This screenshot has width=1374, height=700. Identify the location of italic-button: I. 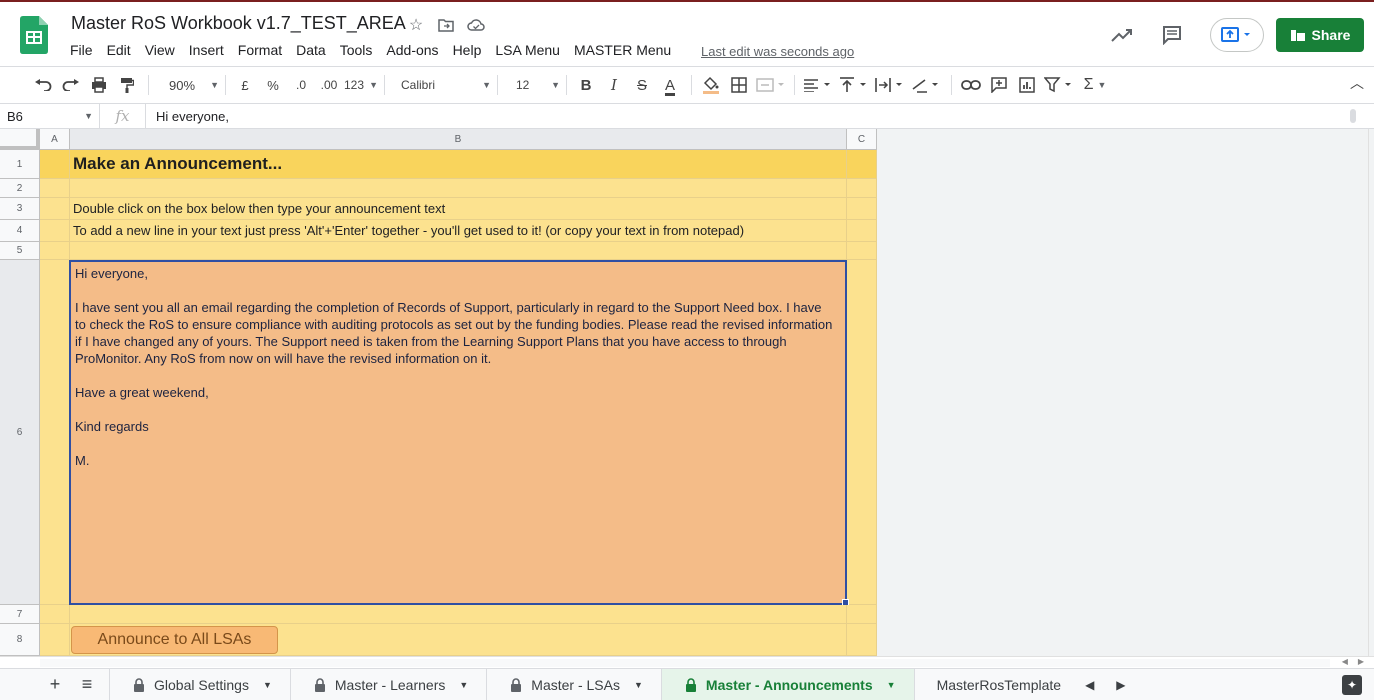
(614, 85).